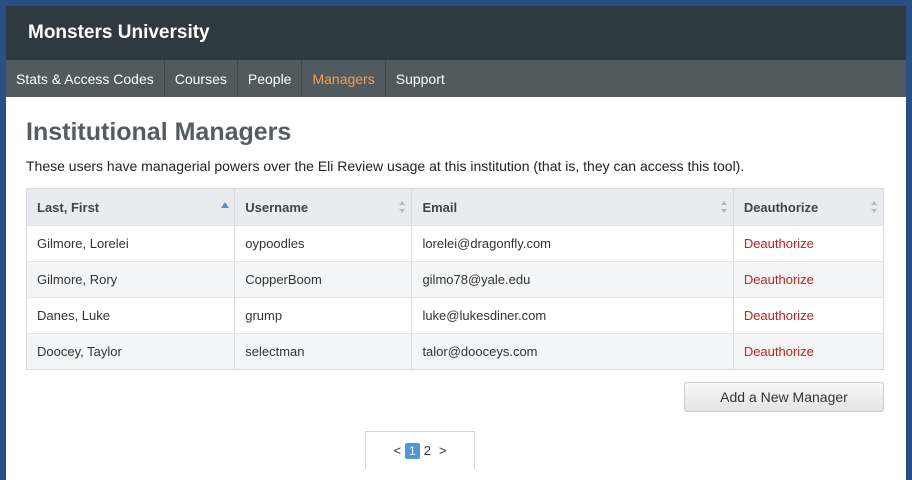 This screenshot has width=912, height=480. Describe the element at coordinates (323, 243) in the screenshot. I see `cell-username: oypoodles` at that location.